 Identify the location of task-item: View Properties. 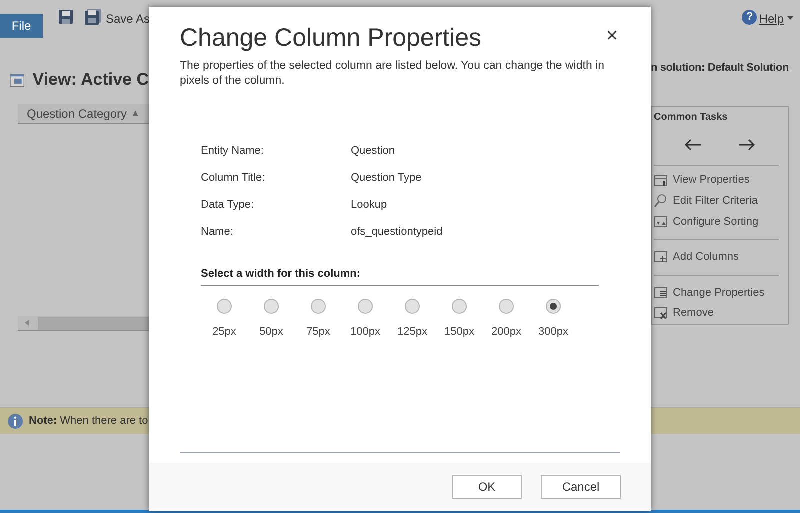
(720, 180).